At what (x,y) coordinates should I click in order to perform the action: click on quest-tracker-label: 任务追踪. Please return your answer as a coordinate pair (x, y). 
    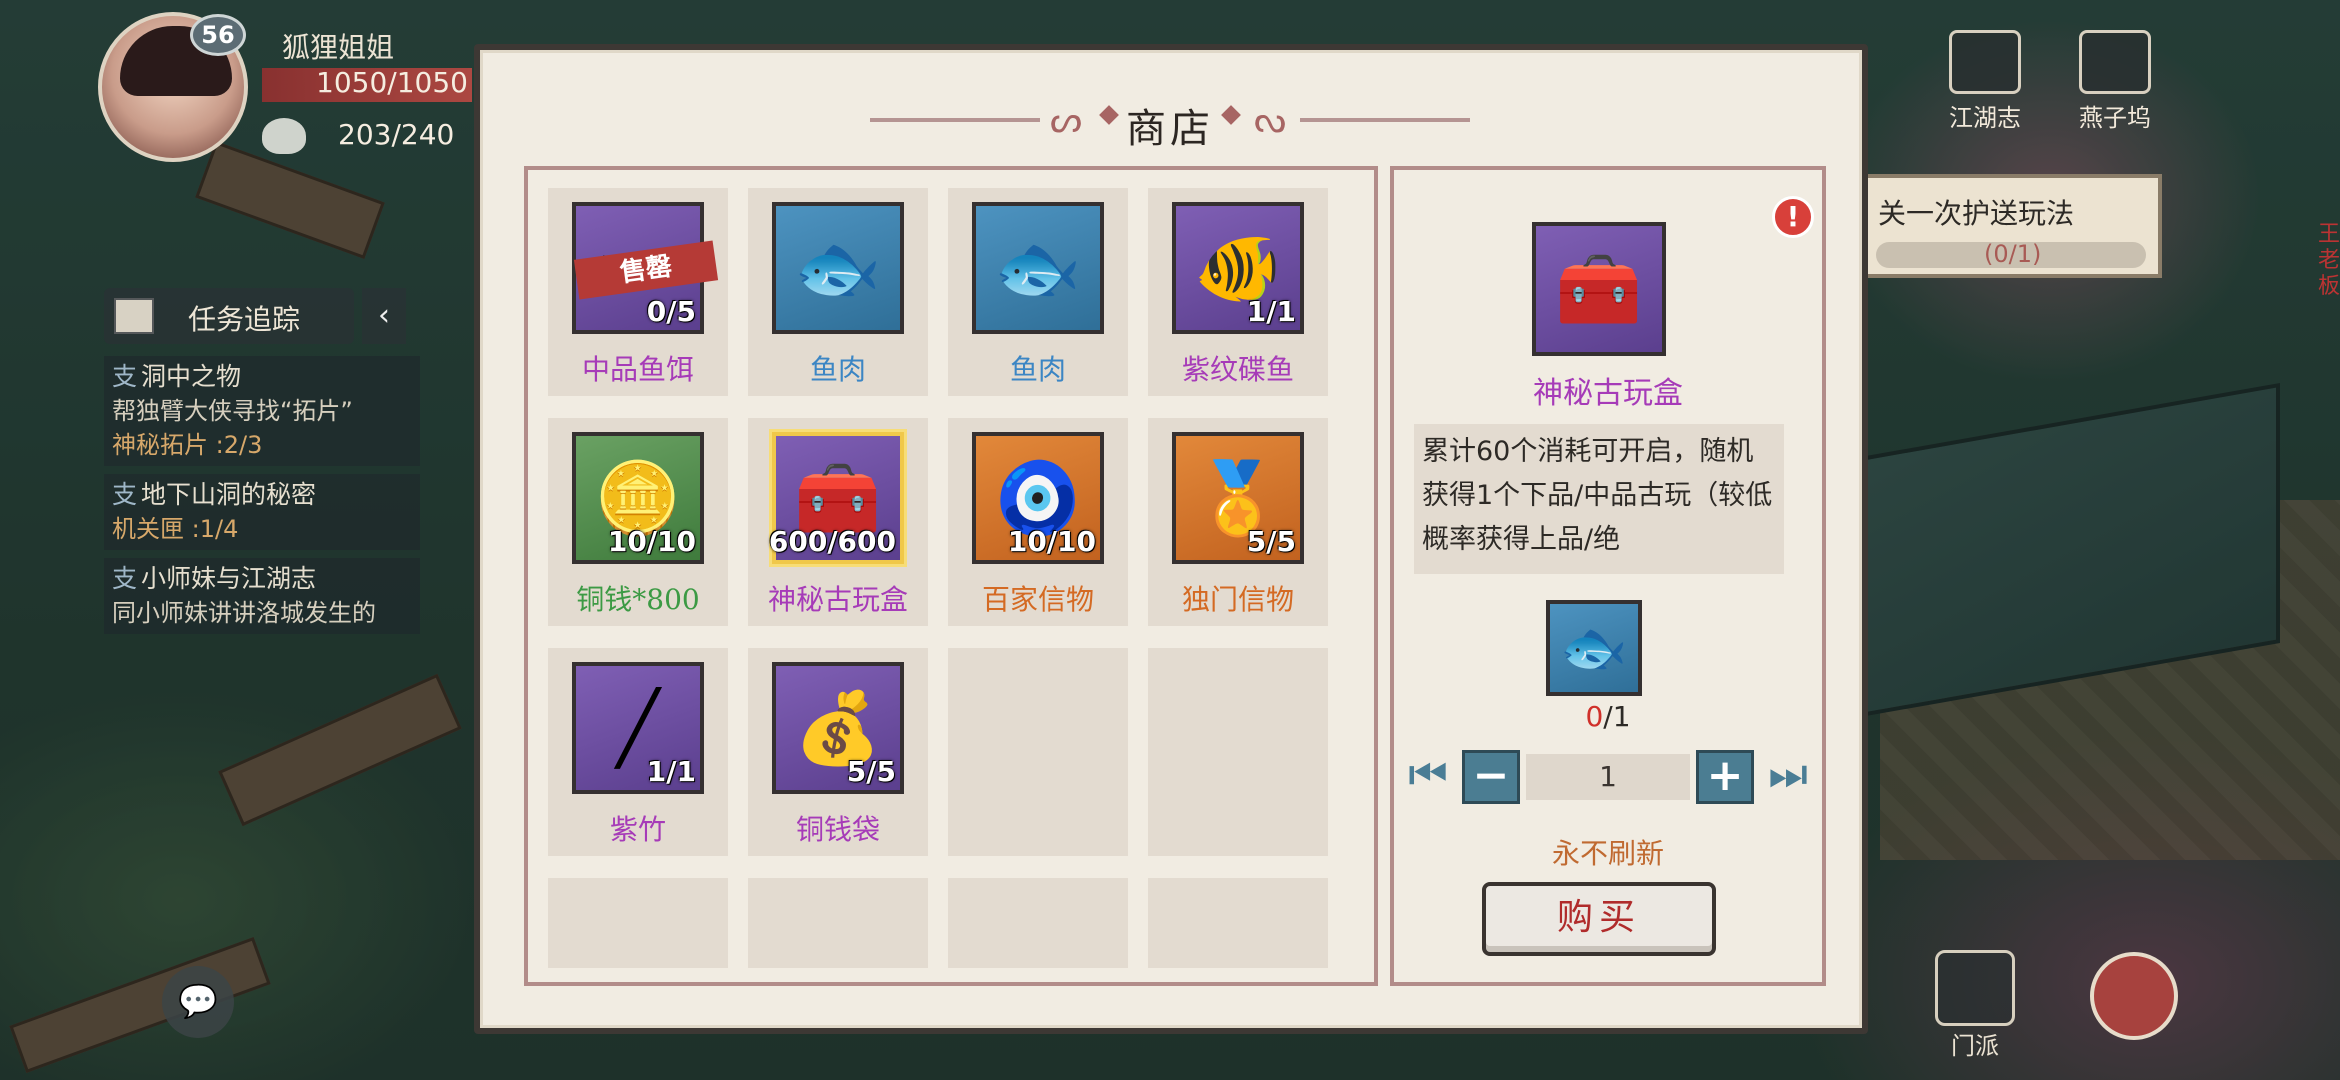
    Looking at the image, I should click on (244, 319).